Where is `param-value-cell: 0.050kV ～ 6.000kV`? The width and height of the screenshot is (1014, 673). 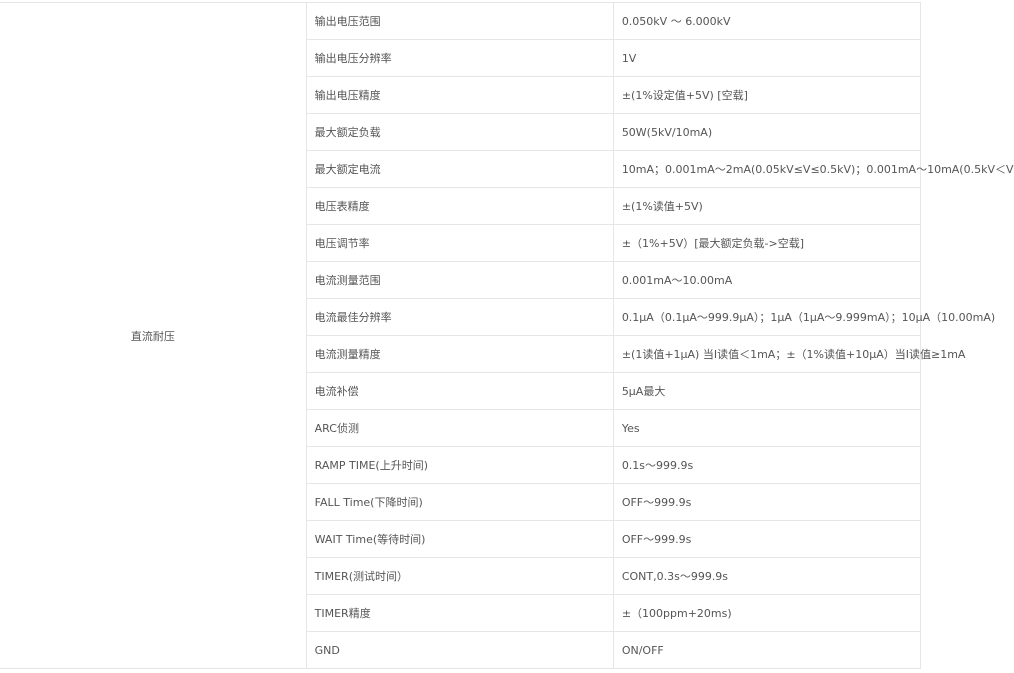
param-value-cell: 0.050kV ～ 6.000kV is located at coordinates (767, 21).